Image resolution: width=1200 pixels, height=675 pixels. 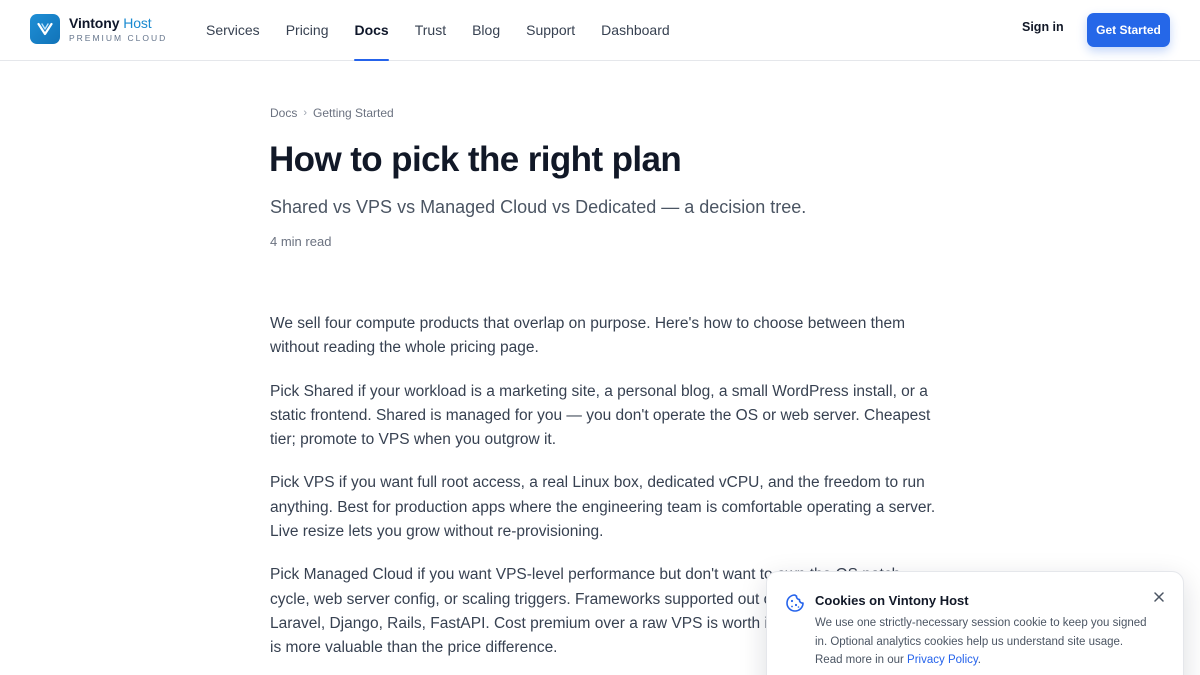 I want to click on nav-services: Services, so click(x=233, y=30).